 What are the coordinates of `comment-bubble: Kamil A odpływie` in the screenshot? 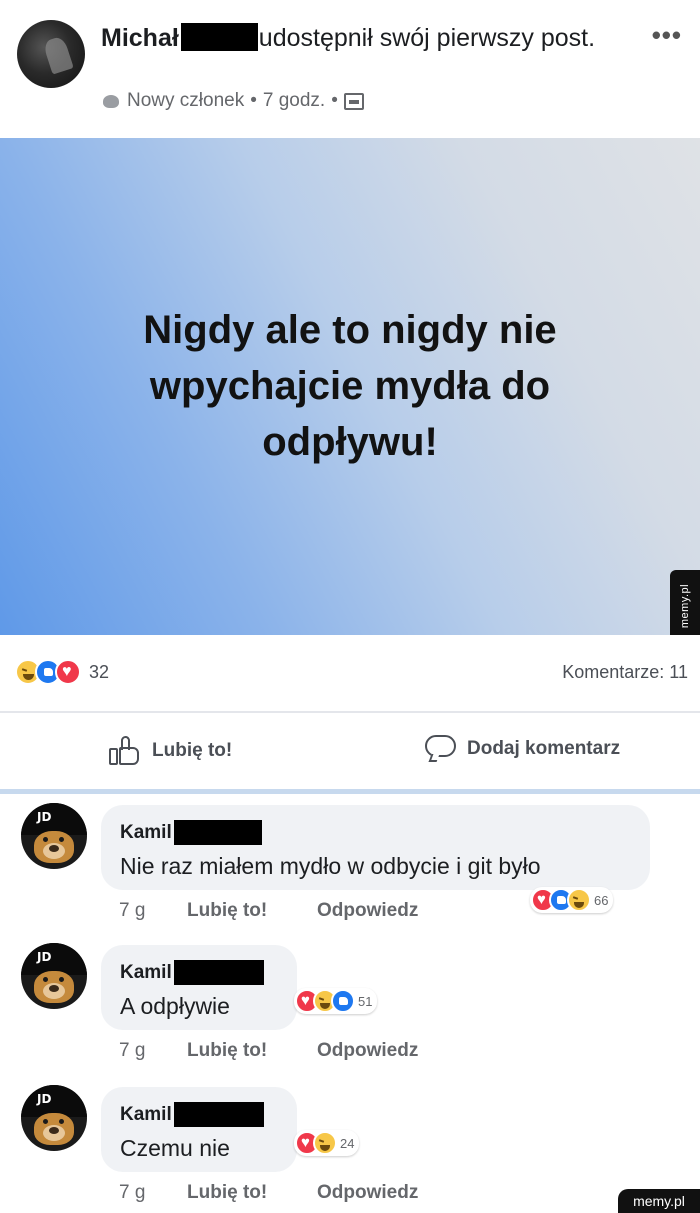 It's located at (199, 987).